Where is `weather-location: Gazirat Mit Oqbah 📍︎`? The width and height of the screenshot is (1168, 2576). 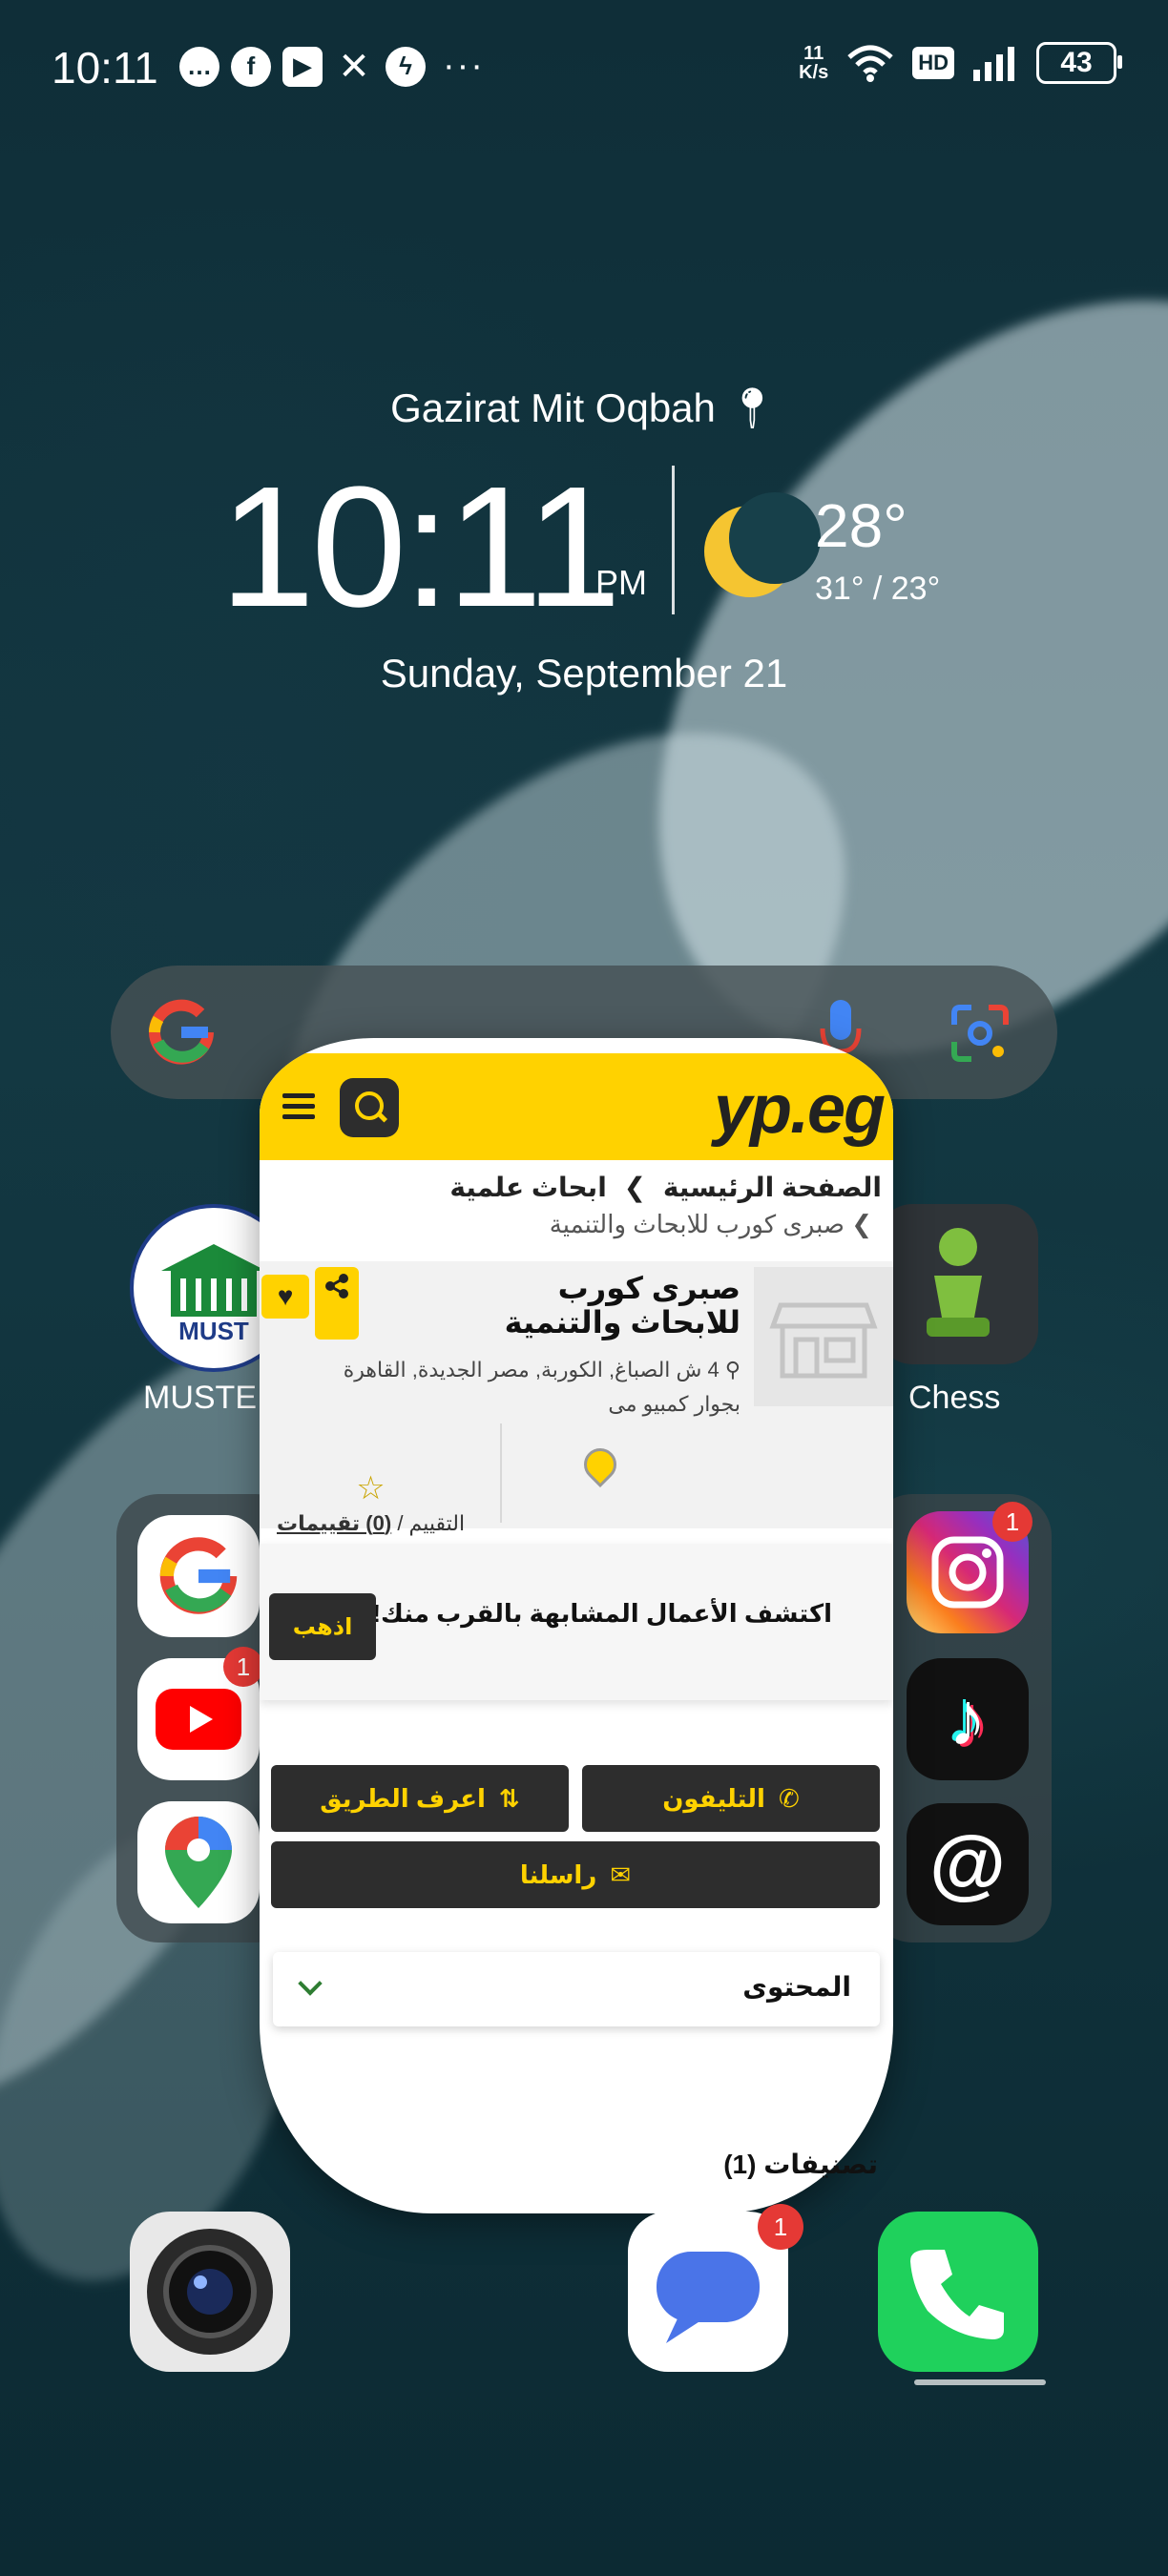 weather-location: Gazirat Mit Oqbah 📍︎ is located at coordinates (584, 408).